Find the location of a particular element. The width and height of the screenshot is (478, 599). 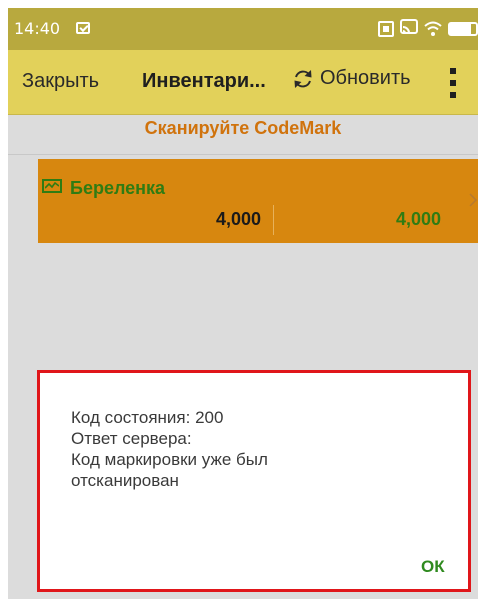

status-icons is located at coordinates (428, 29).